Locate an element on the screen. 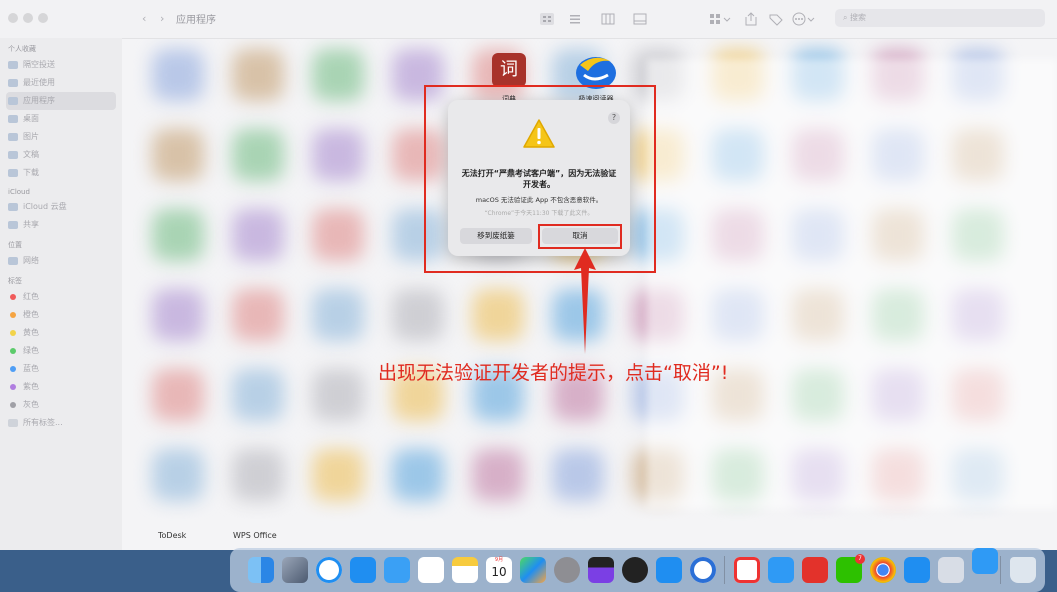 The image size is (1057, 592). mail-dock-icon is located at coordinates (397, 570).